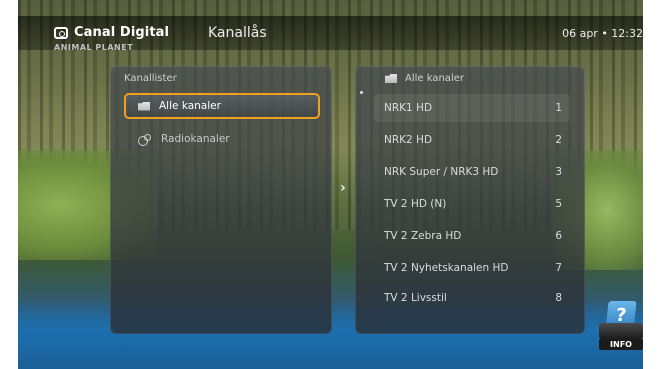 This screenshot has height=369, width=661. Describe the element at coordinates (472, 204) in the screenshot. I see `channel-row: TV 2 HD (N) 5` at that location.